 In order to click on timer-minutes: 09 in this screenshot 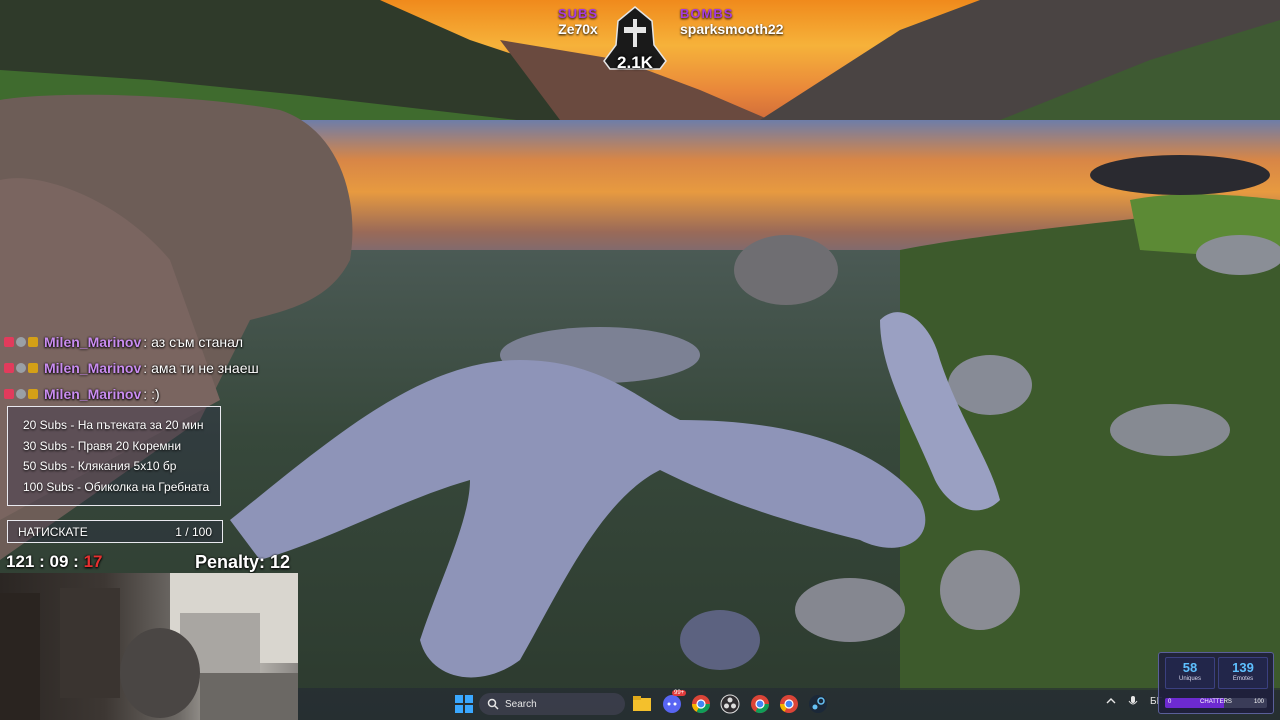, I will do `click(59, 561)`.